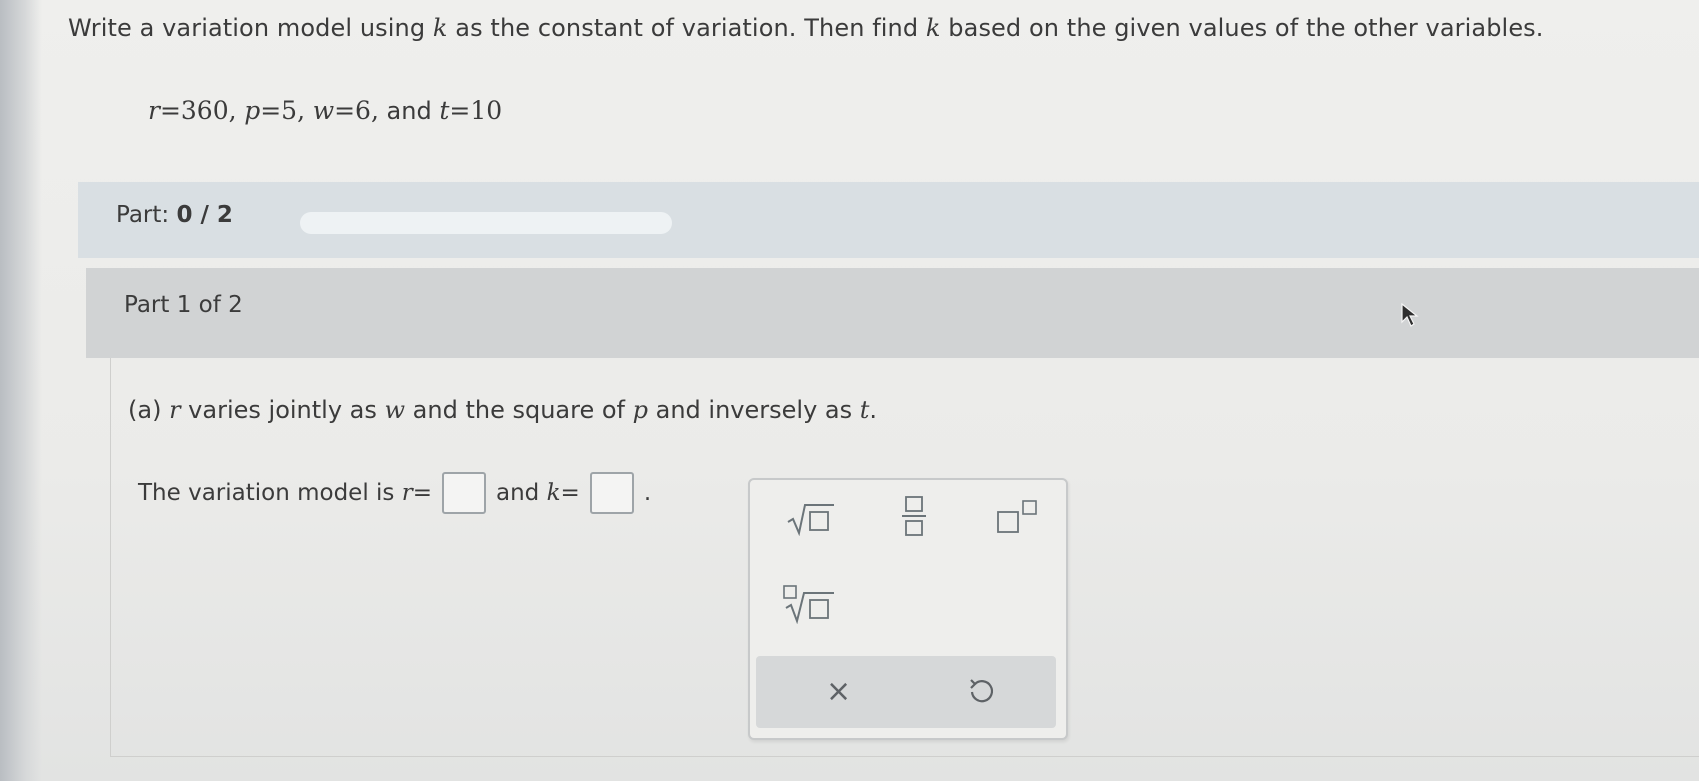 The width and height of the screenshot is (1699, 781). Describe the element at coordinates (519, 410) in the screenshot. I see `part-a-text: and the square of` at that location.